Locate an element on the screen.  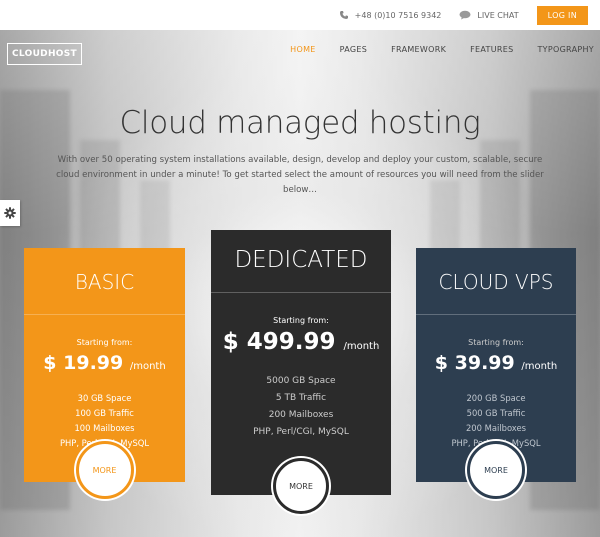
nav-item-typography: TYPOGRAPHY is located at coordinates (565, 49).